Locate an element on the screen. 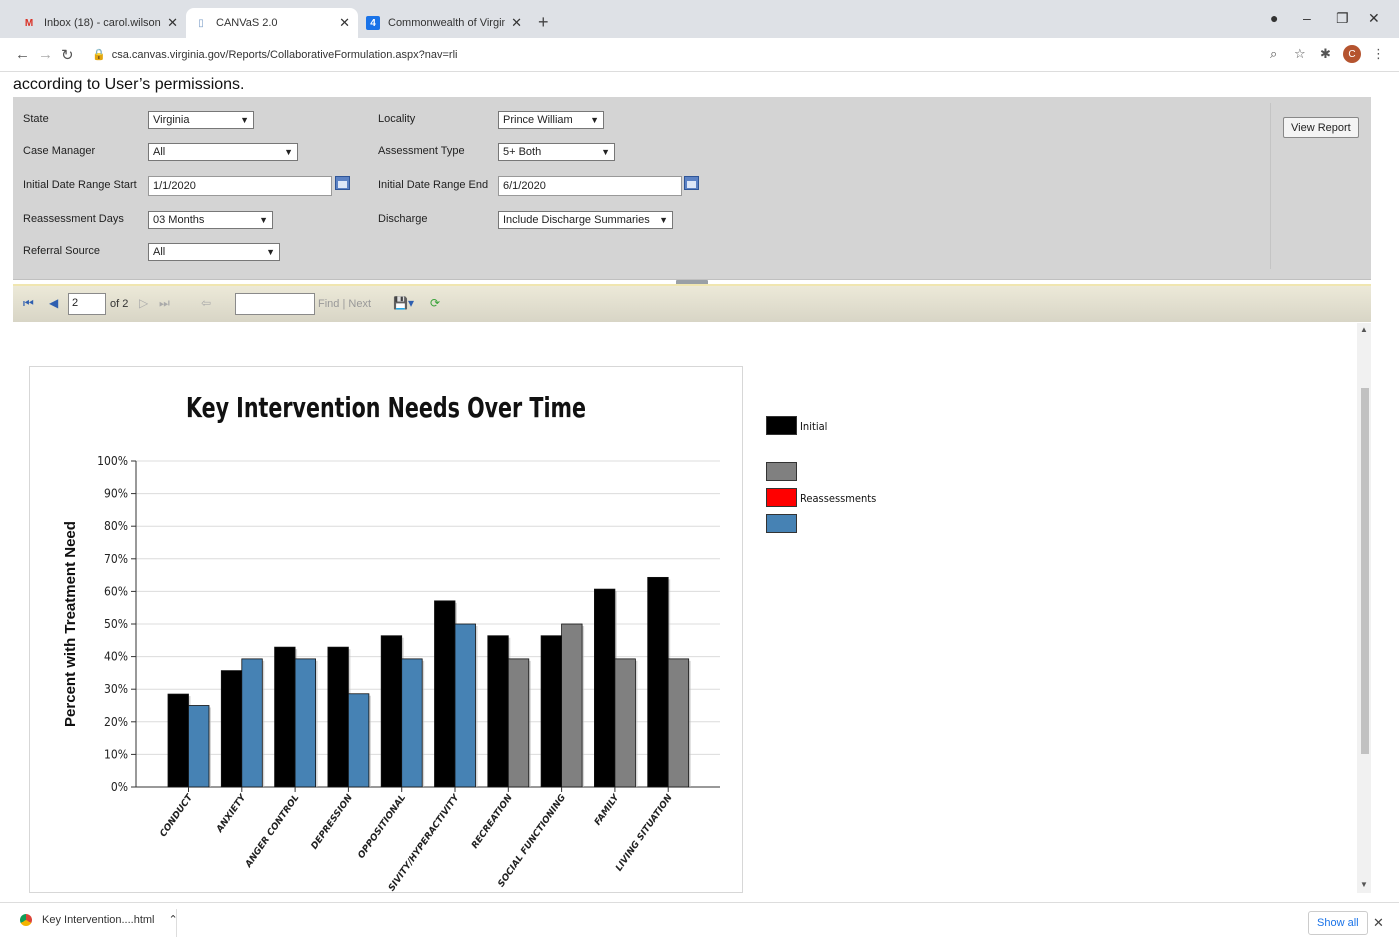 This screenshot has height=940, width=1399. tab-title: CANVaS 2.0 is located at coordinates (247, 23).